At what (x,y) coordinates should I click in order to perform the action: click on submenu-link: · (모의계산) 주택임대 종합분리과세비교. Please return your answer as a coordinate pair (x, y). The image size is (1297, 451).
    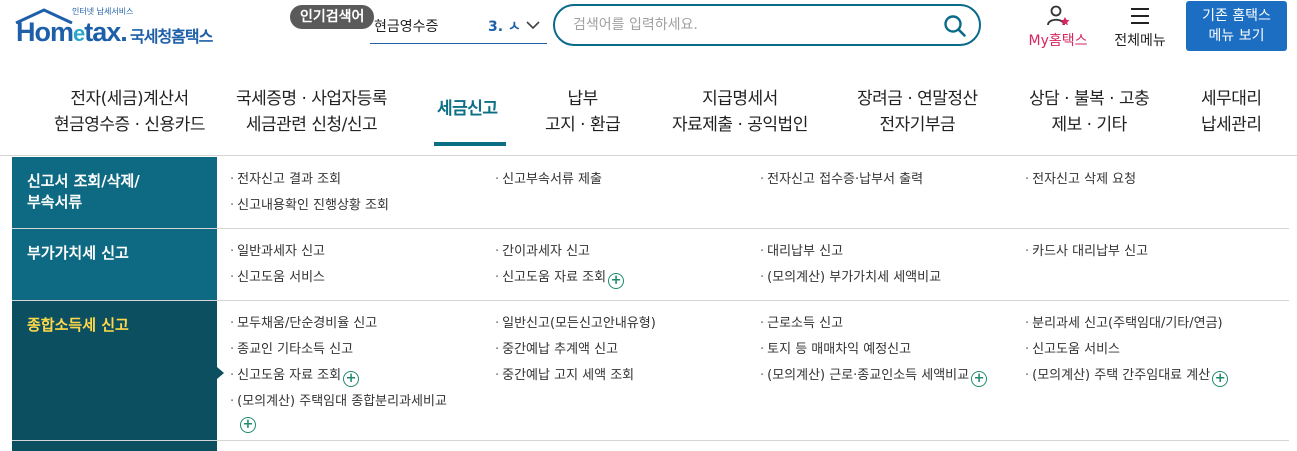
    Looking at the image, I should click on (338, 402).